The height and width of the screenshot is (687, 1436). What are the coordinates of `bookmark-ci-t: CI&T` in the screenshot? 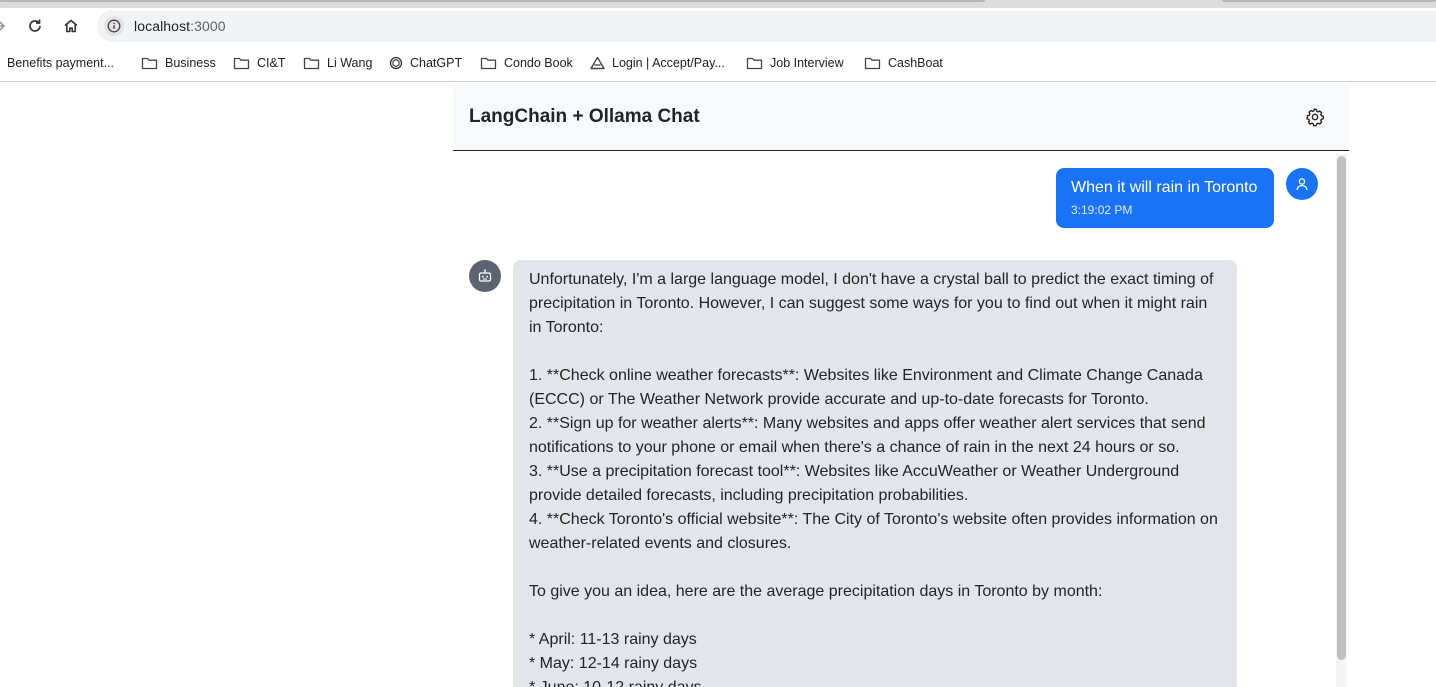 It's located at (259, 63).